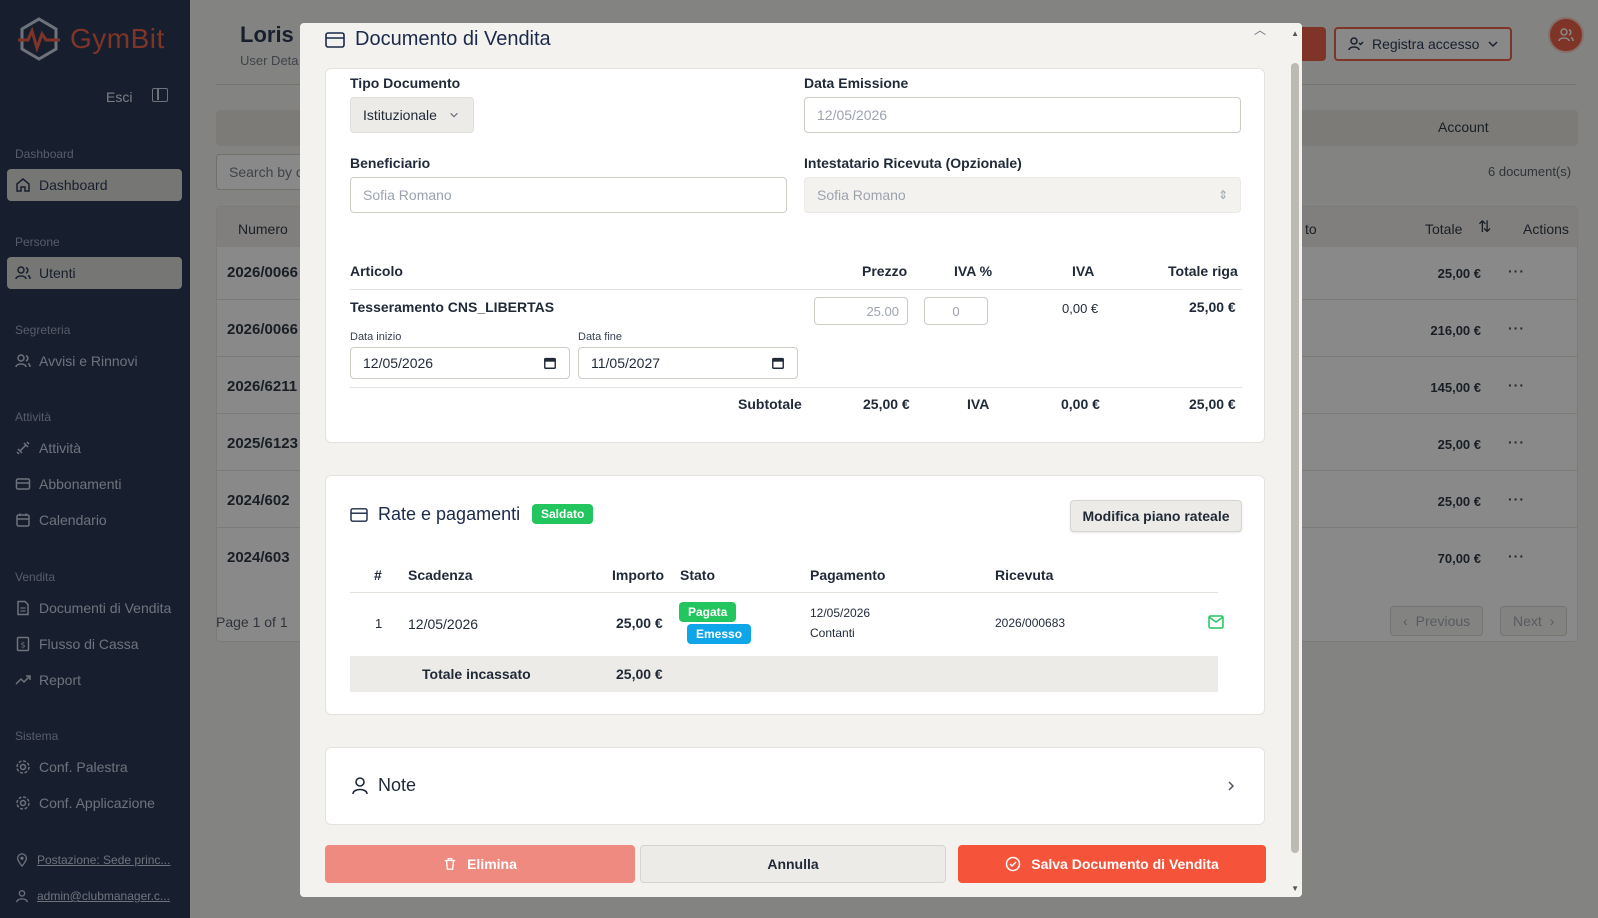 This screenshot has height=918, width=1598. What do you see at coordinates (793, 864) in the screenshot?
I see `cancel-button: Annulla` at bounding box center [793, 864].